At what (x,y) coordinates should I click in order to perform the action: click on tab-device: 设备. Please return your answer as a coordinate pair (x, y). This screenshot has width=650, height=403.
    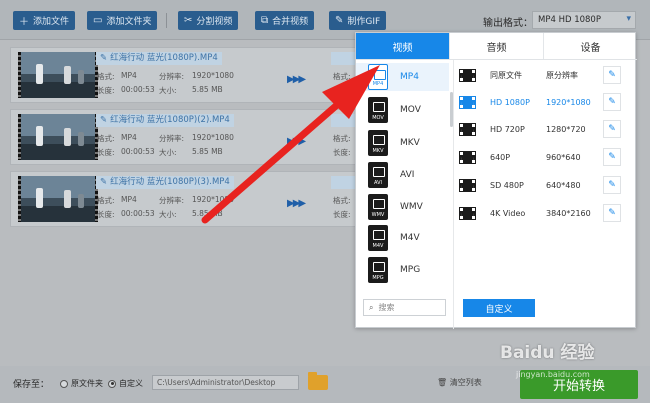
    Looking at the image, I should click on (590, 46).